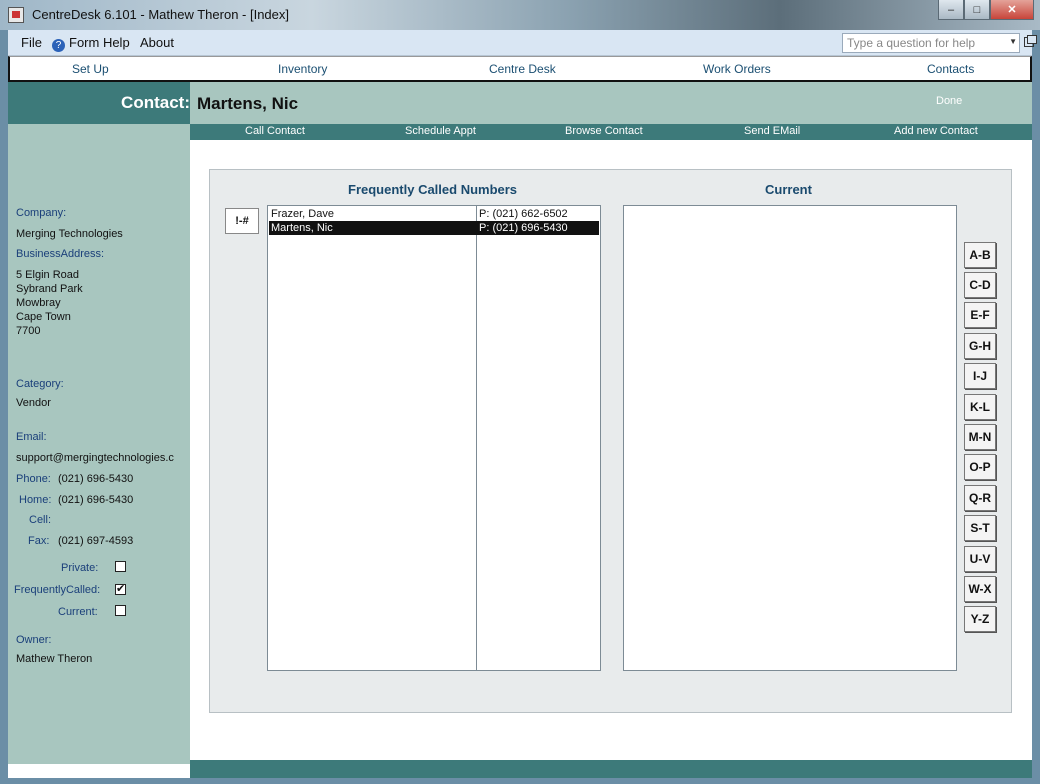  Describe the element at coordinates (248, 103) in the screenshot. I see `contact-name: Martens, Nic` at that location.